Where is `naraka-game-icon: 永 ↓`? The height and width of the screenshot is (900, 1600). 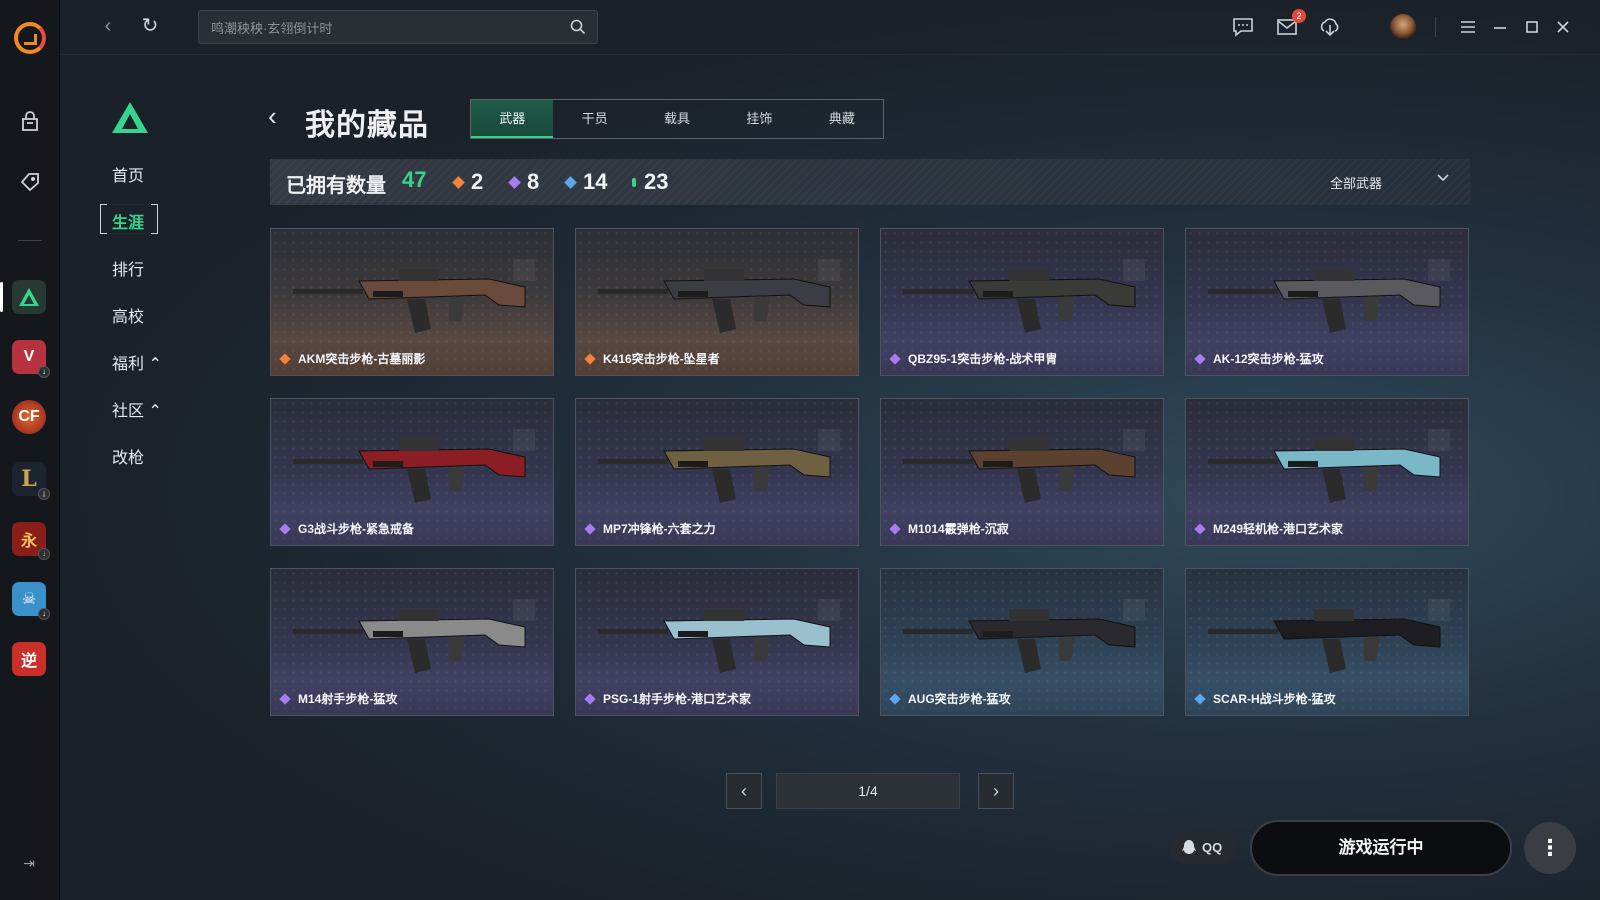
naraka-game-icon: 永 ↓ is located at coordinates (31, 541).